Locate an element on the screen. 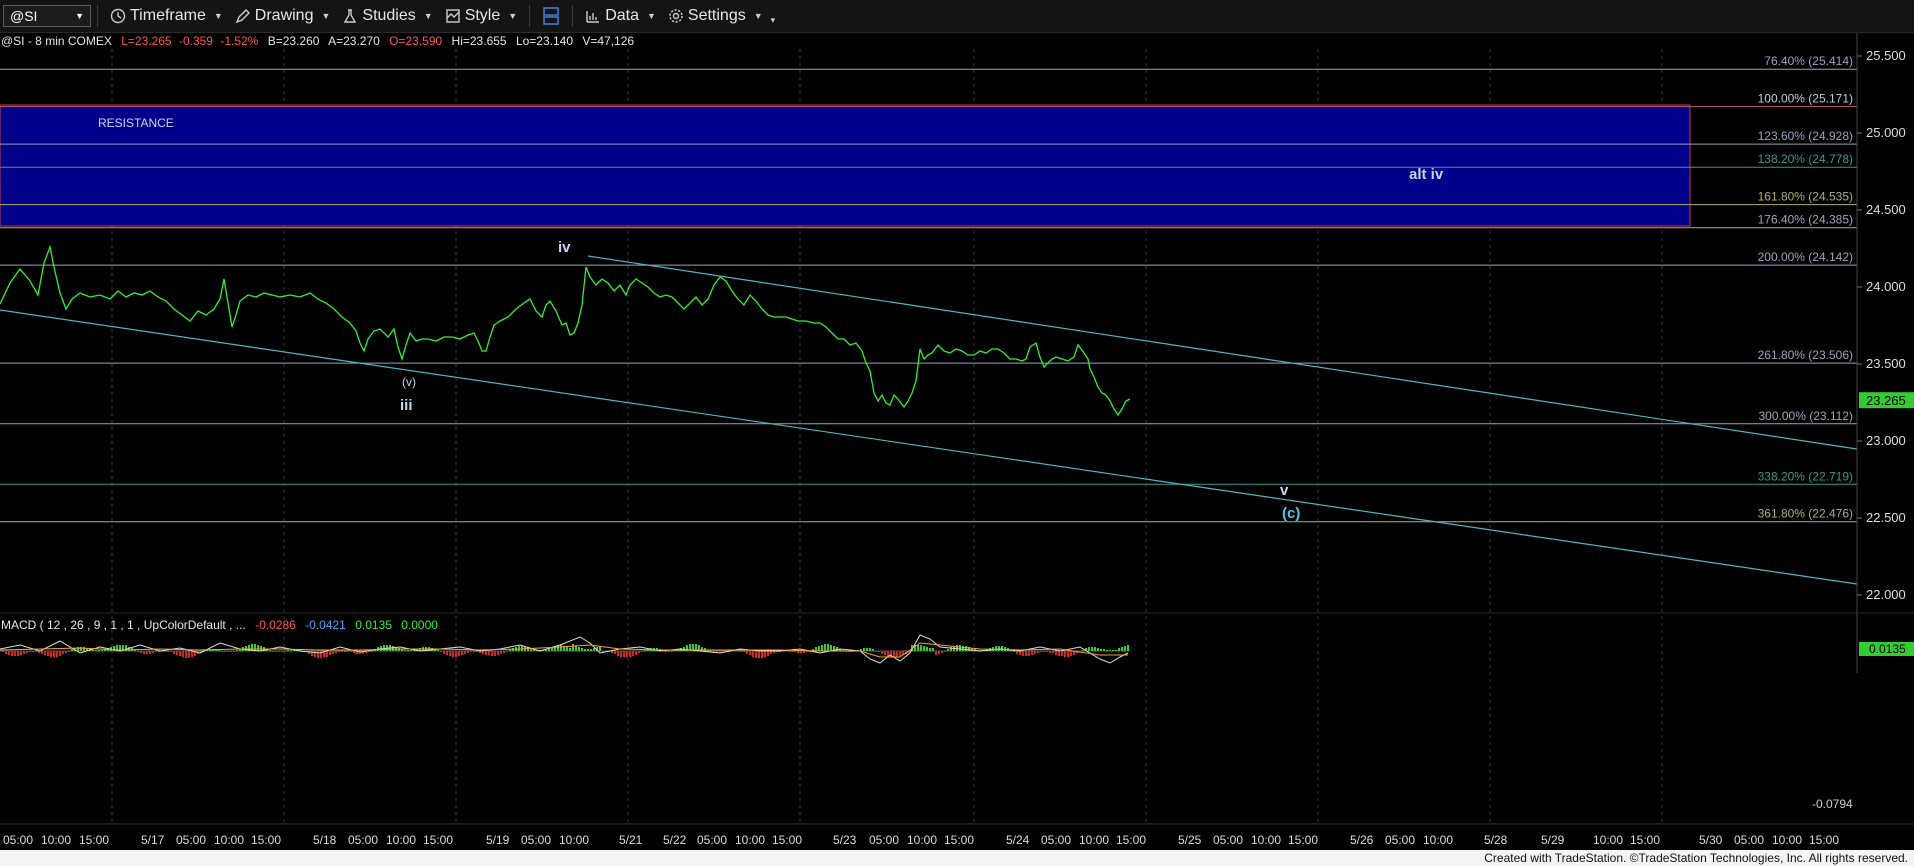 The height and width of the screenshot is (866, 1914). ask-value: A=23.270 is located at coordinates (354, 41).